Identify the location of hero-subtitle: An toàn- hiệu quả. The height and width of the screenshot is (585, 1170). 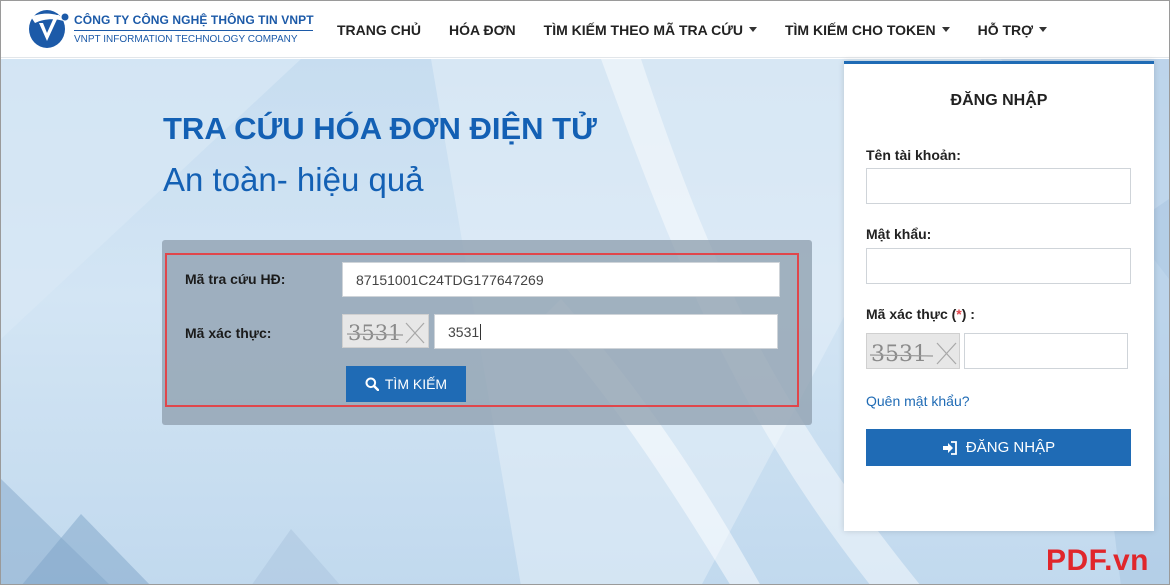
(293, 179).